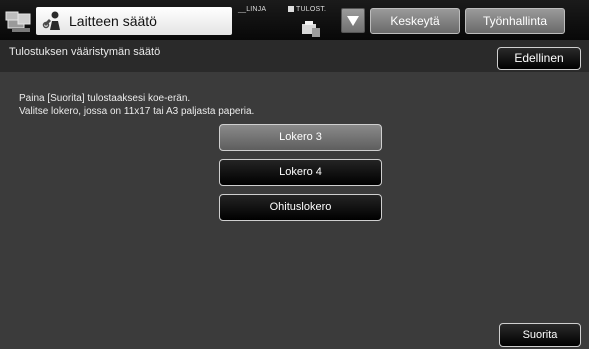  I want to click on tray-button-lokero-4: Lokero 4, so click(300, 172).